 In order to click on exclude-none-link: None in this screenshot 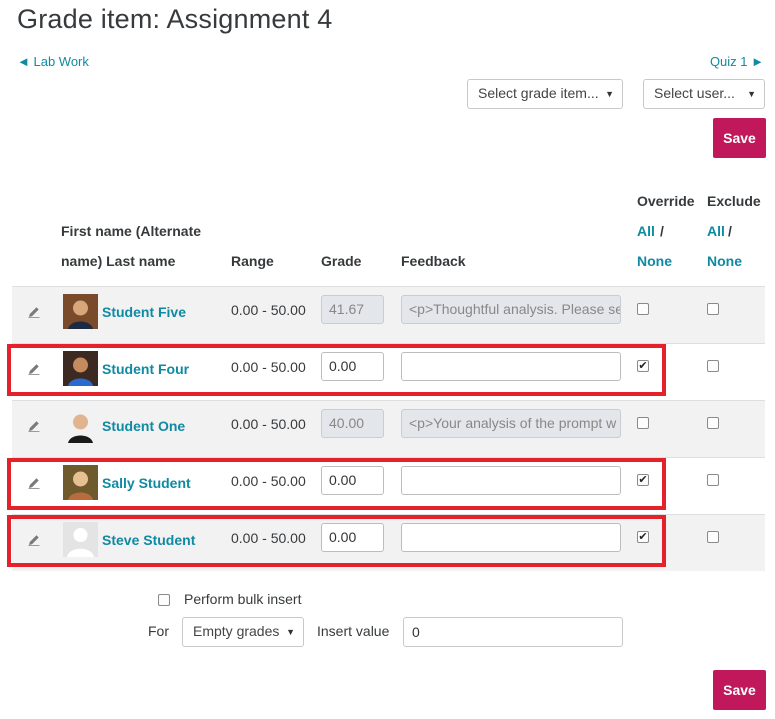, I will do `click(724, 261)`.